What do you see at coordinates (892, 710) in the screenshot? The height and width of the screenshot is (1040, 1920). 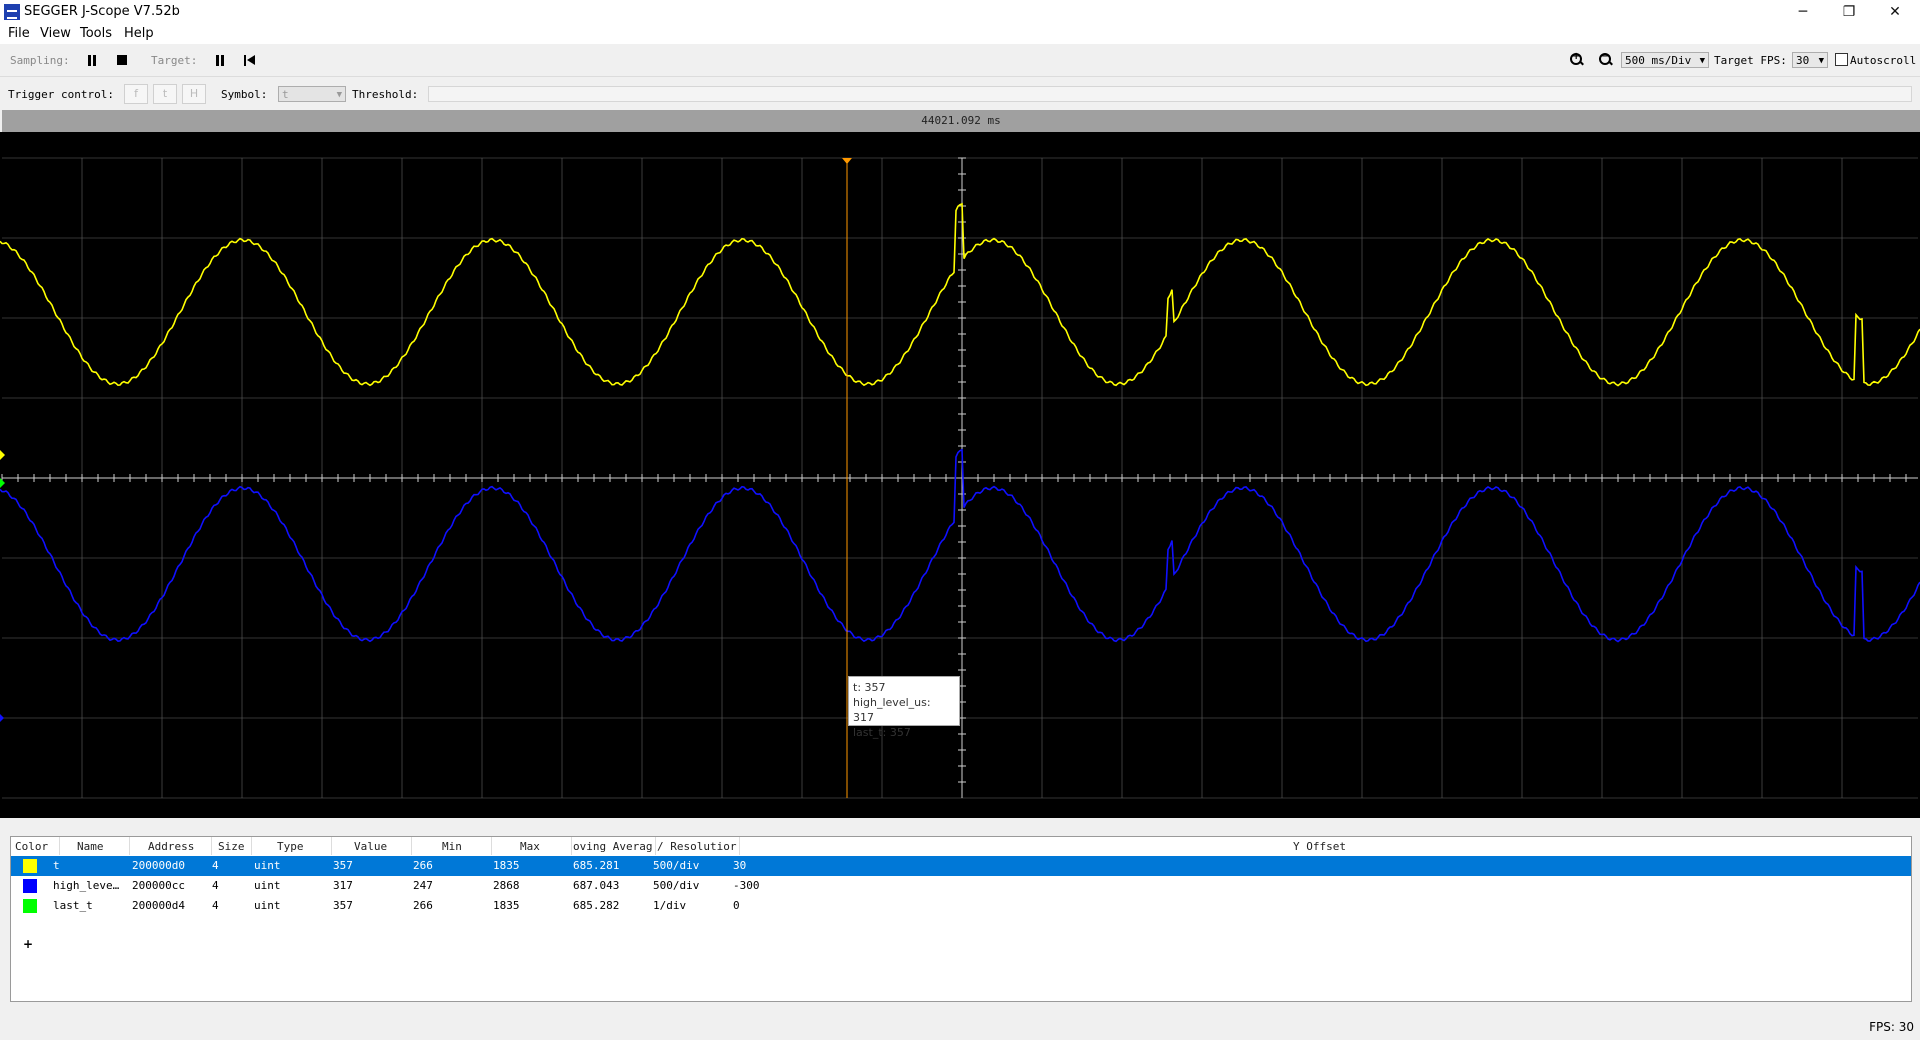 I see `tooltip-line-high-level: high_level_us: 317` at bounding box center [892, 710].